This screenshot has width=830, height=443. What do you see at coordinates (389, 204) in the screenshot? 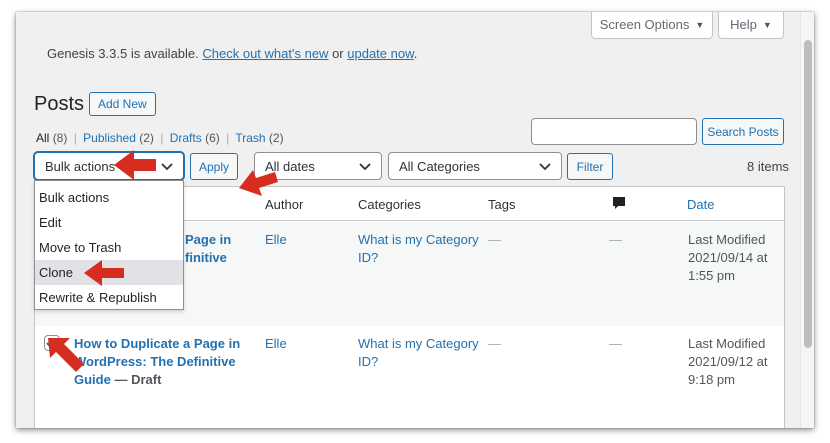
I see `column-categories: Categories` at bounding box center [389, 204].